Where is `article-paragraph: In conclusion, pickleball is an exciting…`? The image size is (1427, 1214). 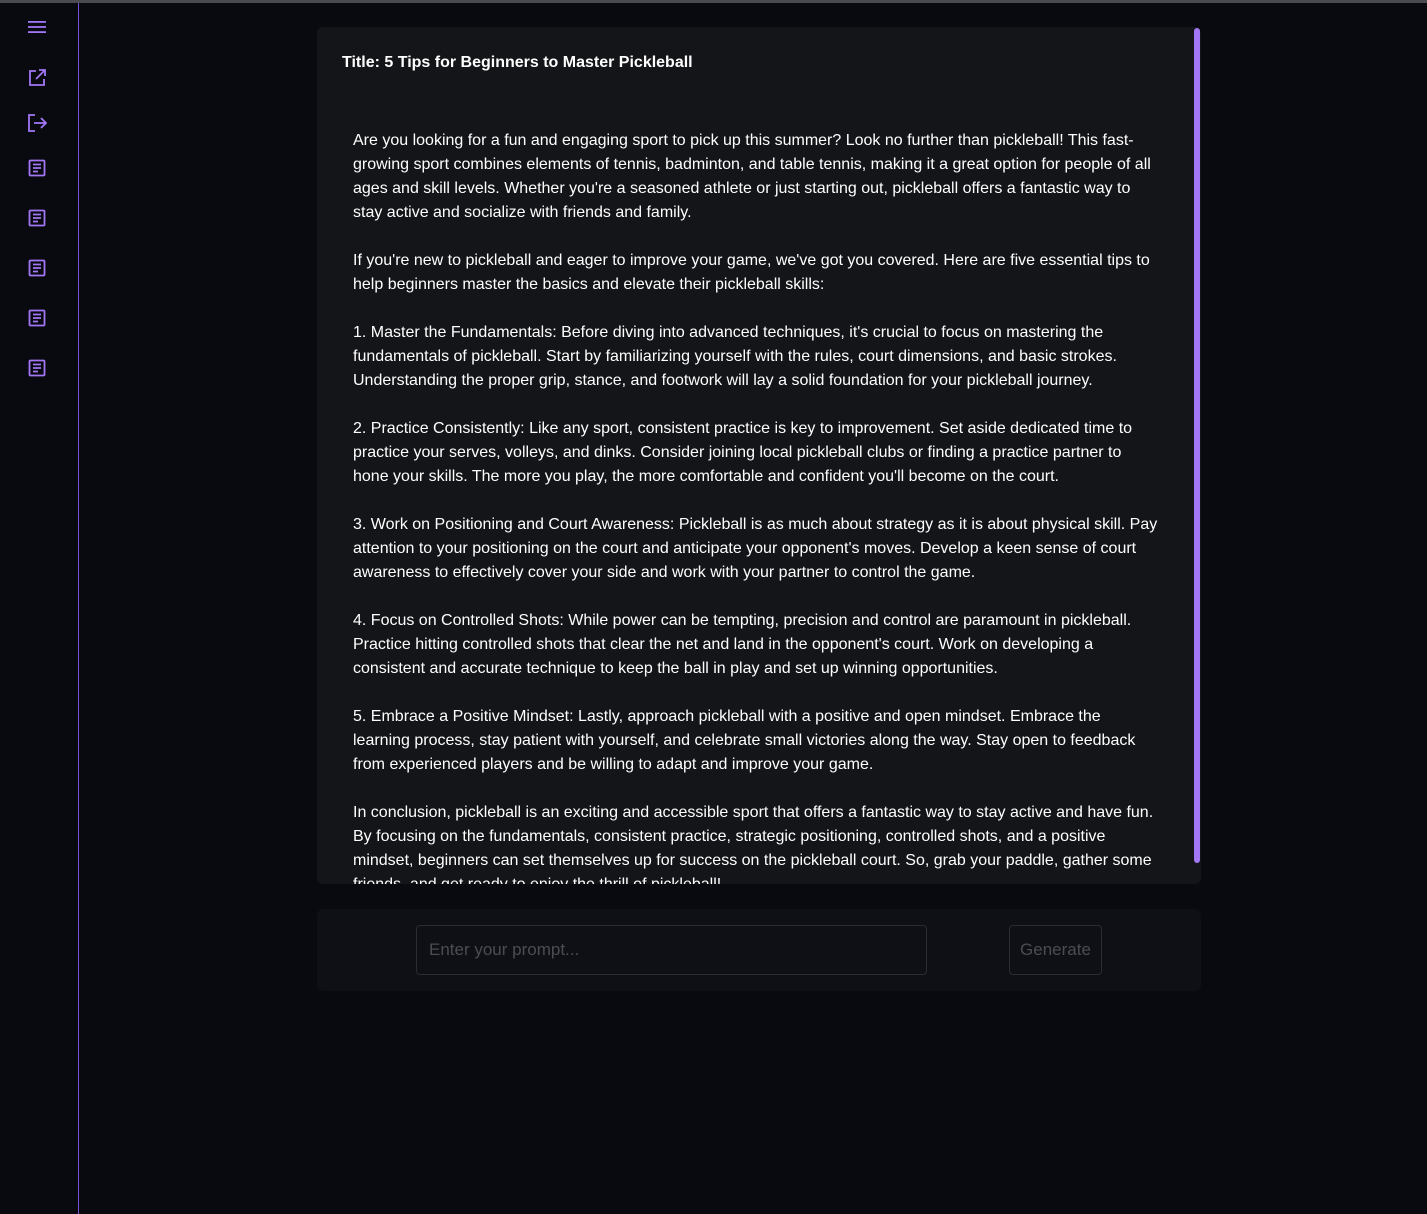
article-paragraph: In conclusion, pickleball is an exciting… is located at coordinates (753, 844).